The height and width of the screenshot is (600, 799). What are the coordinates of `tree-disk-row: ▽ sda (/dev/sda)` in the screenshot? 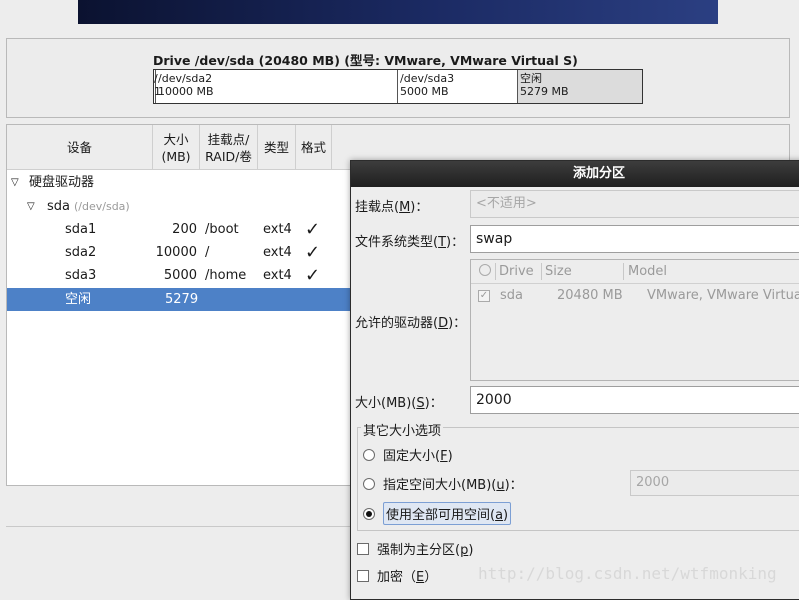 It's located at (179, 206).